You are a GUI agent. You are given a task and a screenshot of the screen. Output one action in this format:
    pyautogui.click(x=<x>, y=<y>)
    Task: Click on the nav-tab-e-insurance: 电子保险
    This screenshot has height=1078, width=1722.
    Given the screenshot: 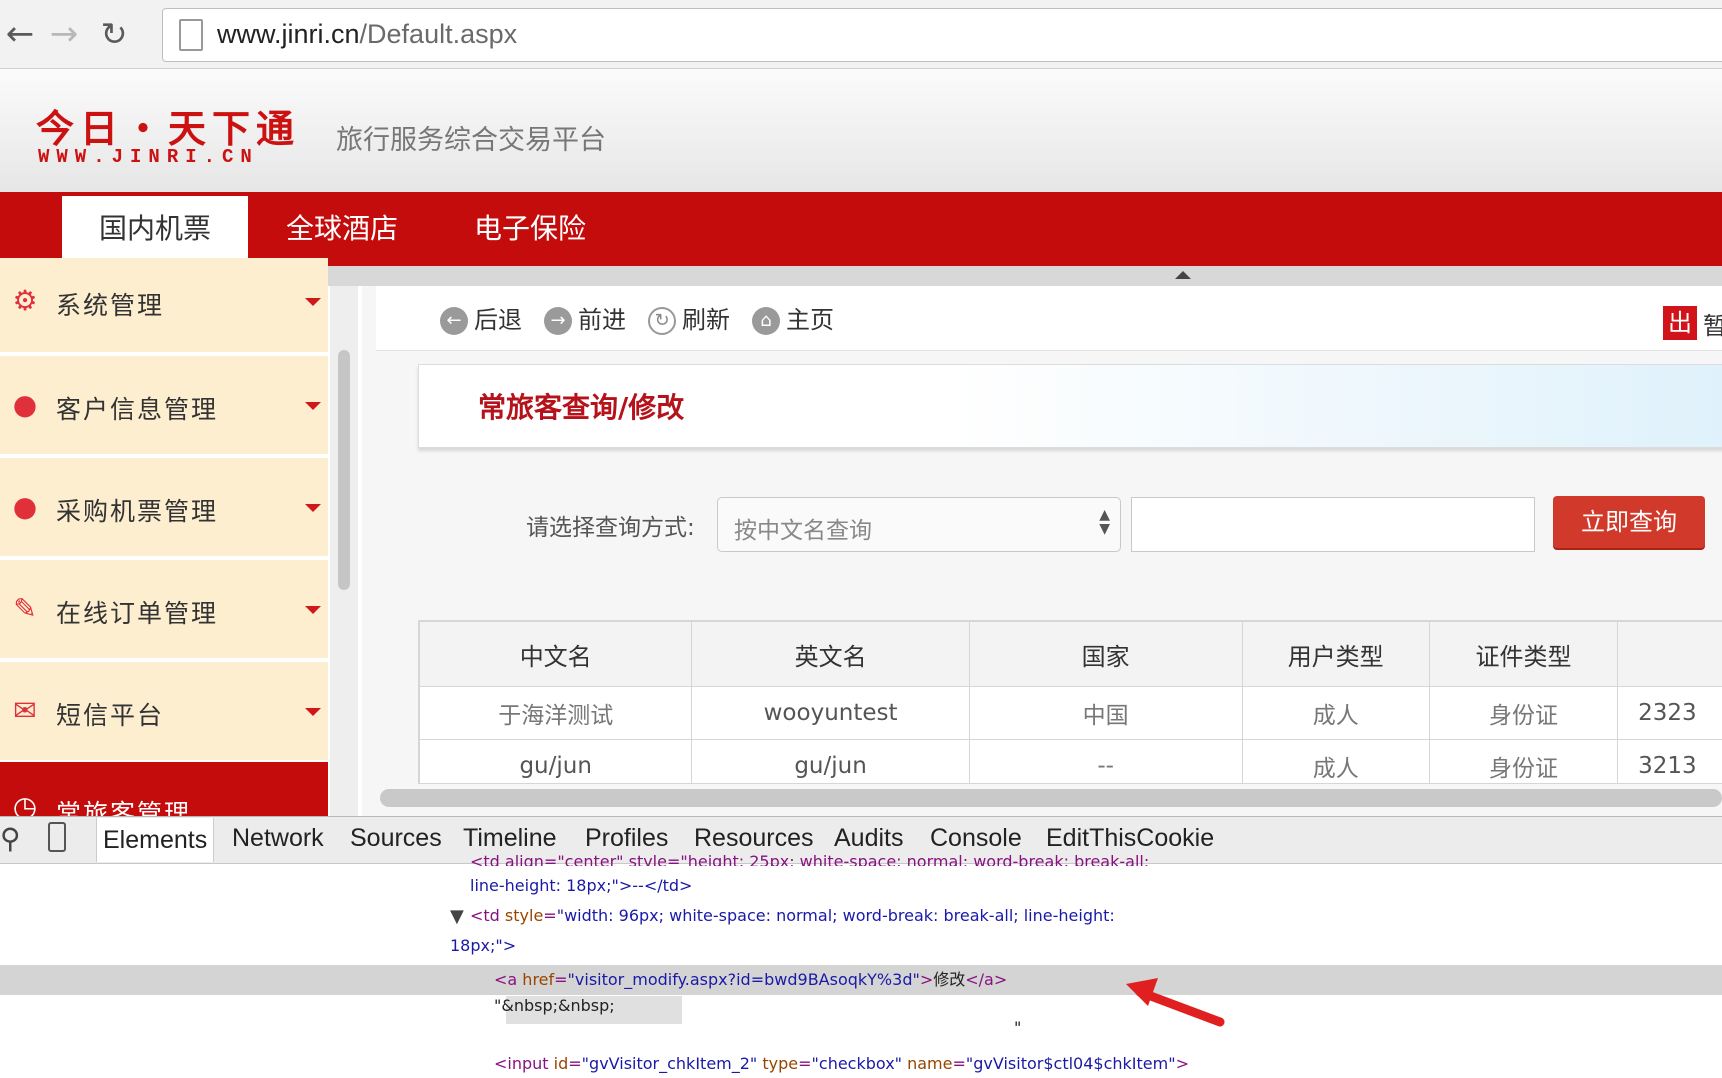 What is the action you would take?
    pyautogui.click(x=530, y=229)
    